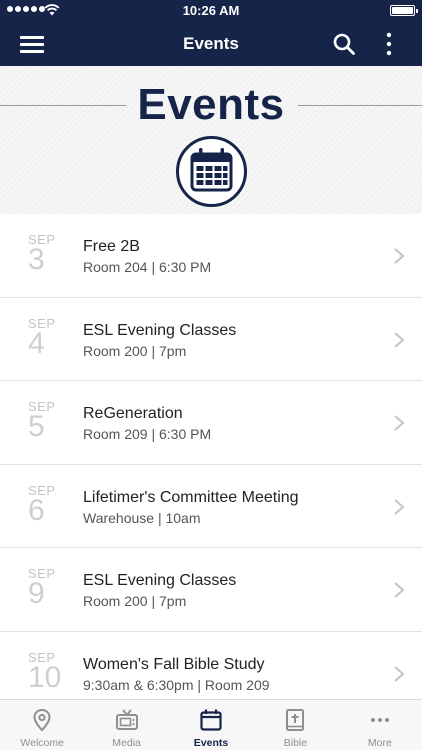  Describe the element at coordinates (111, 246) in the screenshot. I see `event-title: Free 2B` at that location.